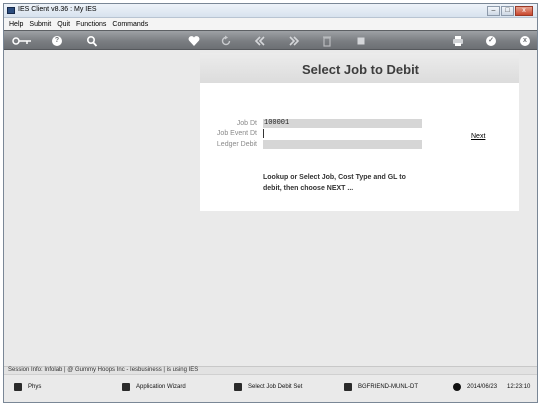 This screenshot has height=407, width=541. Describe the element at coordinates (519, 387) in the screenshot. I see `status-time: 12:23:10` at that location.